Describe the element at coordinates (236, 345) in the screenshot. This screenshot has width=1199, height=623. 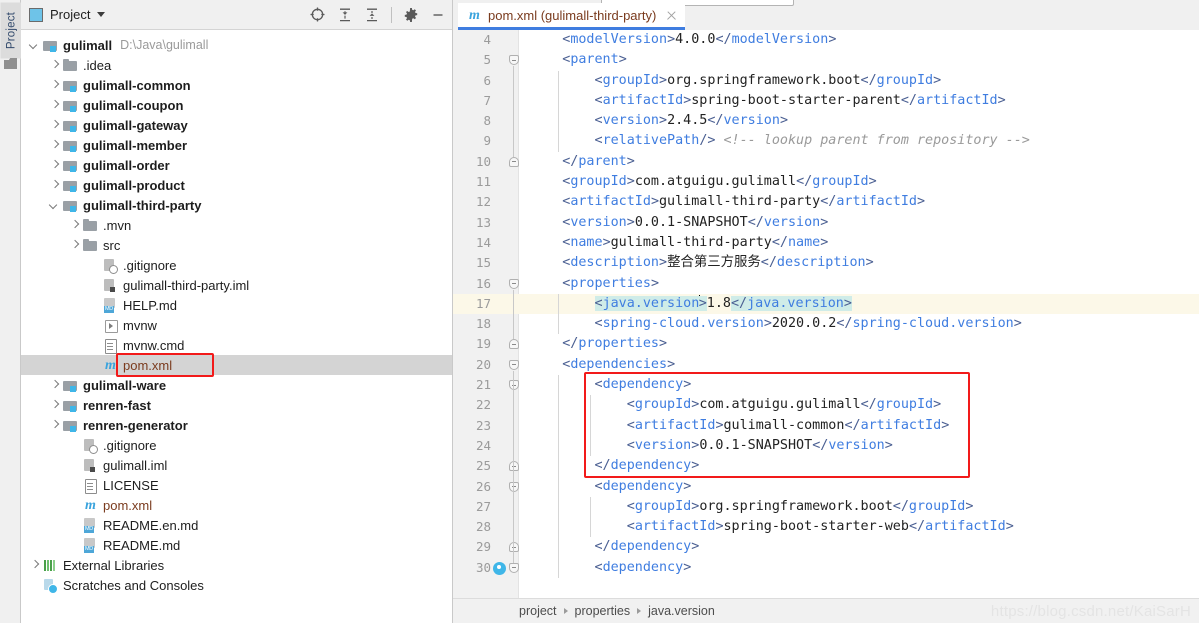
I see `tree-row: mvnw.cmd` at that location.